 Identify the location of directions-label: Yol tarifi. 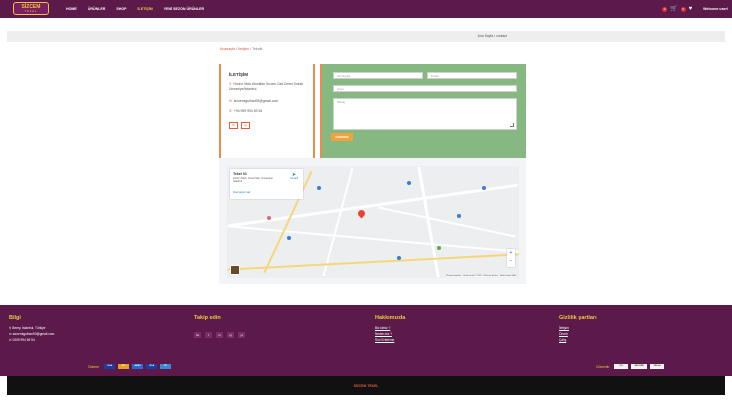
(294, 178).